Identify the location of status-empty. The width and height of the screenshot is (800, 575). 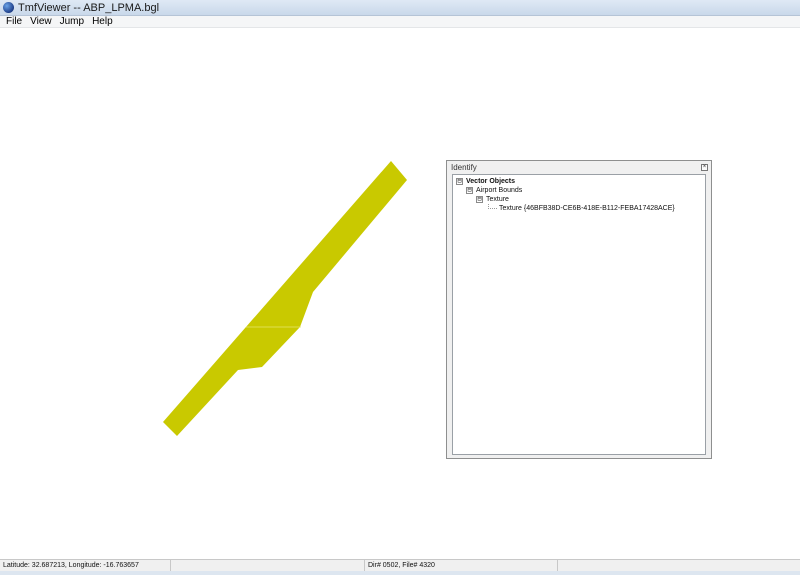
(268, 565).